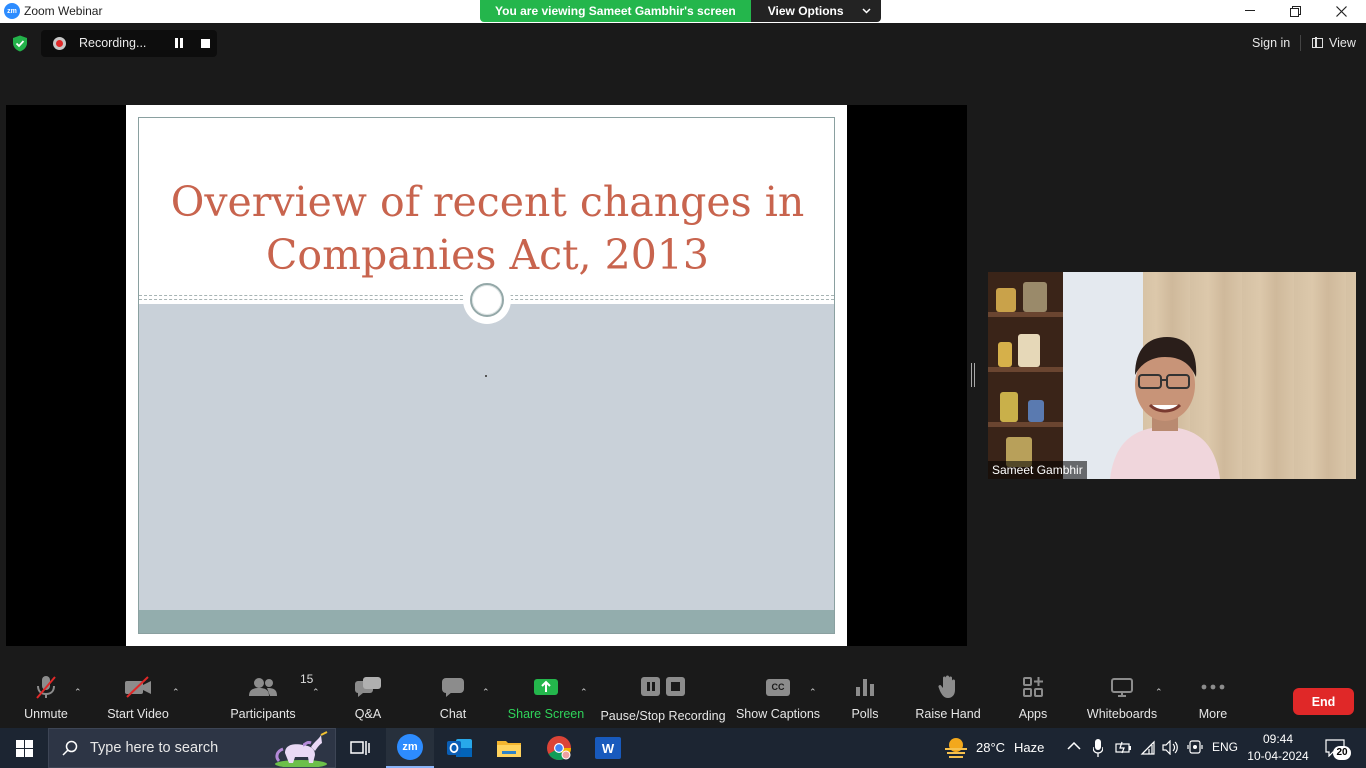 The width and height of the screenshot is (1366, 768). Describe the element at coordinates (460, 748) in the screenshot. I see `taskbar-outlook-app` at that location.